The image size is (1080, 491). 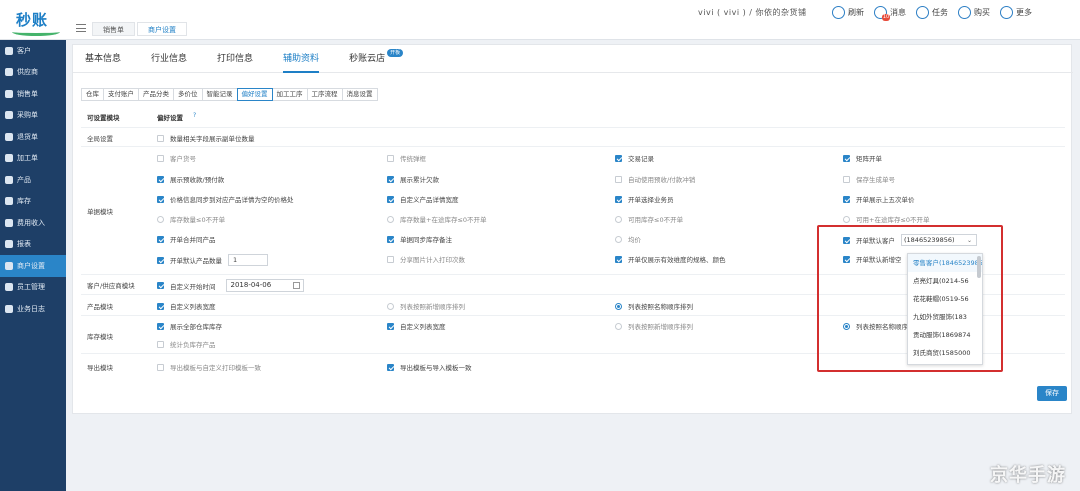 I want to click on tab-cloud-store: 秒账云店 开板, so click(x=376, y=59).